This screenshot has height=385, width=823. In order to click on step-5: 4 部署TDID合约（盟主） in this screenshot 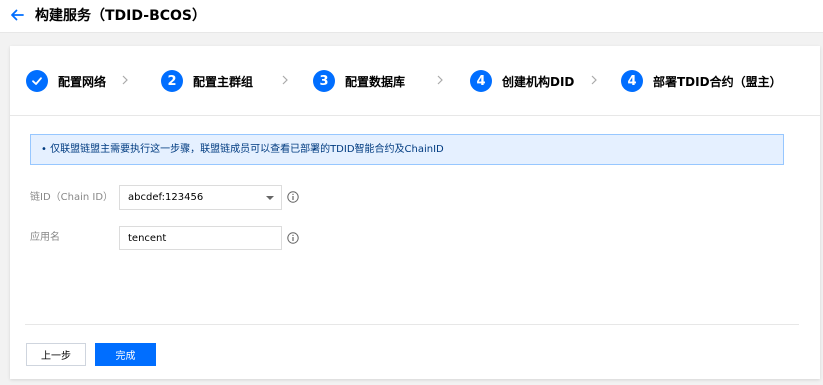, I will do `click(701, 81)`.